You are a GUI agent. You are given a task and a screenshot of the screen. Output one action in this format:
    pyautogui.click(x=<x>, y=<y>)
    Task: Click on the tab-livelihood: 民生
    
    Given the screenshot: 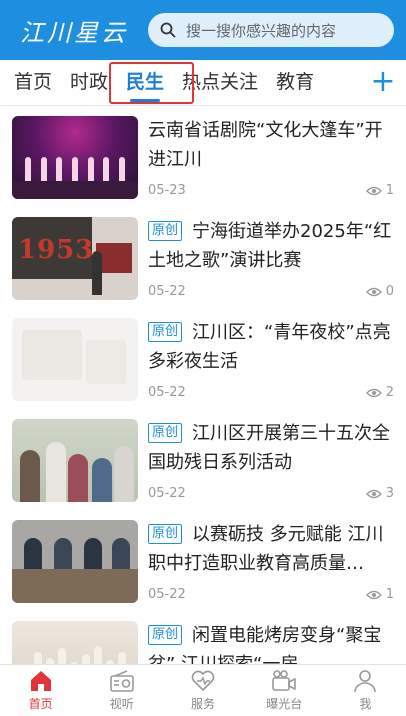 What is the action you would take?
    pyautogui.click(x=145, y=83)
    